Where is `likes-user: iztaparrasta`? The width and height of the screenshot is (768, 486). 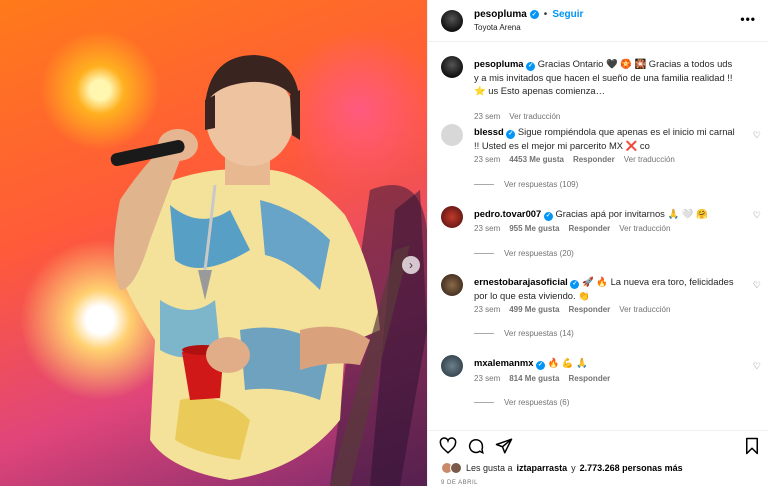 likes-user: iztaparrasta is located at coordinates (542, 468).